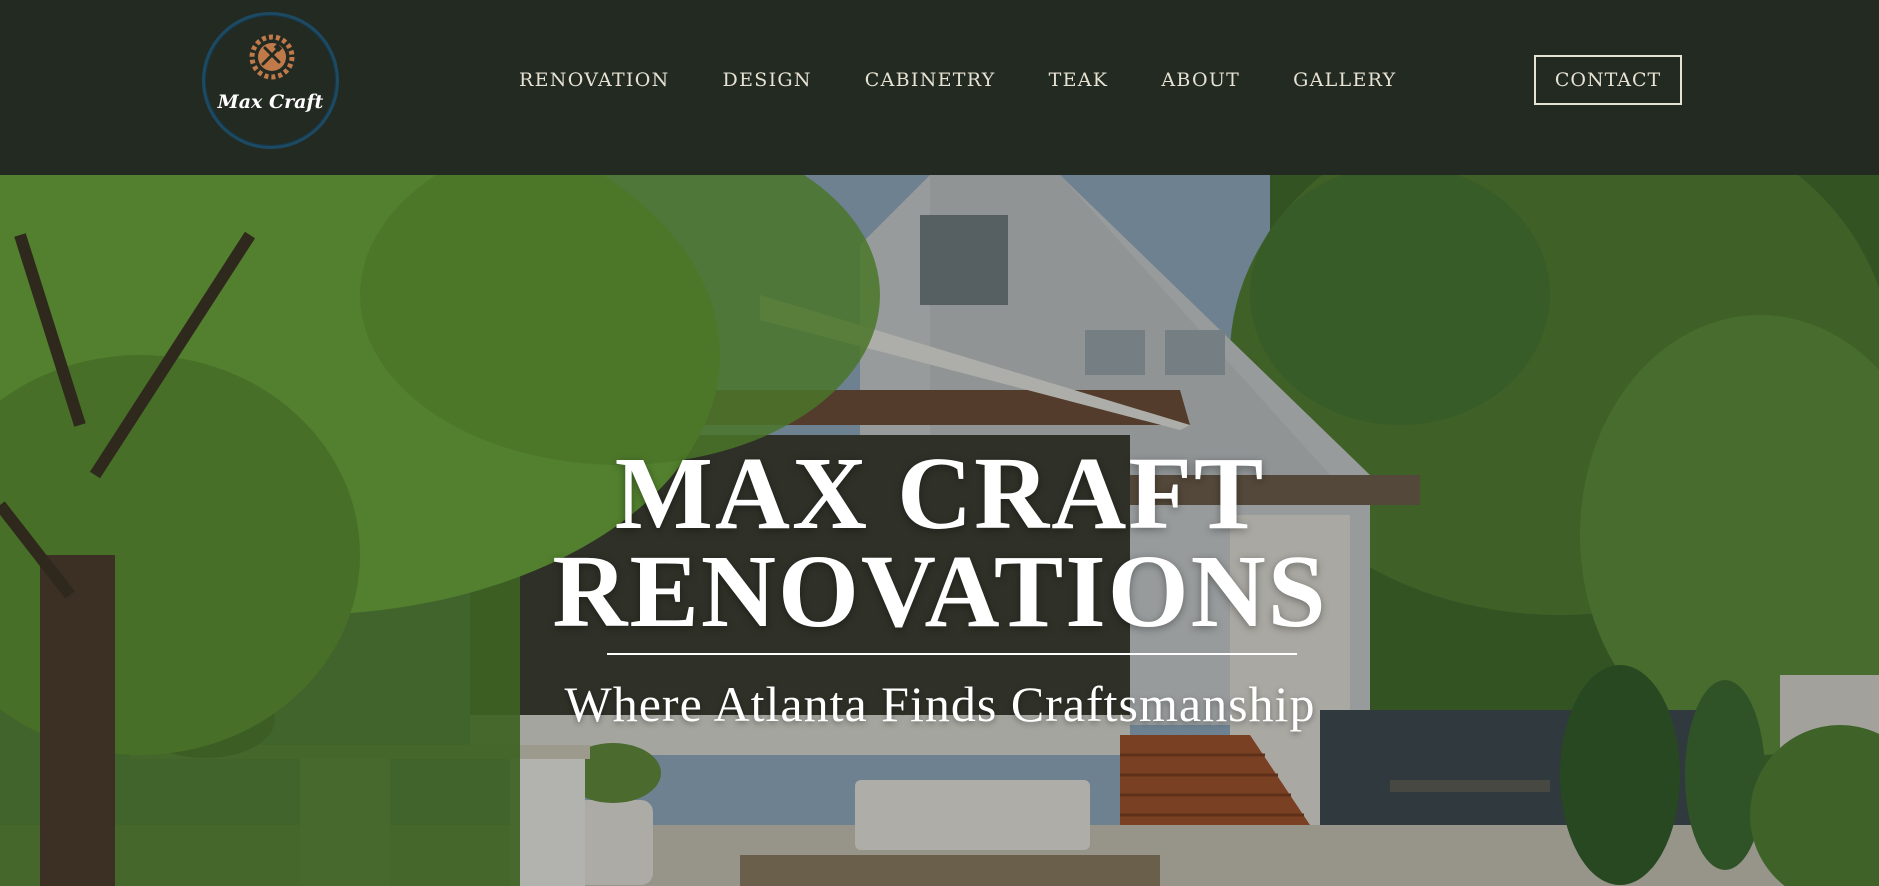 The width and height of the screenshot is (1879, 886). I want to click on nav-design: DESIGN, so click(767, 80).